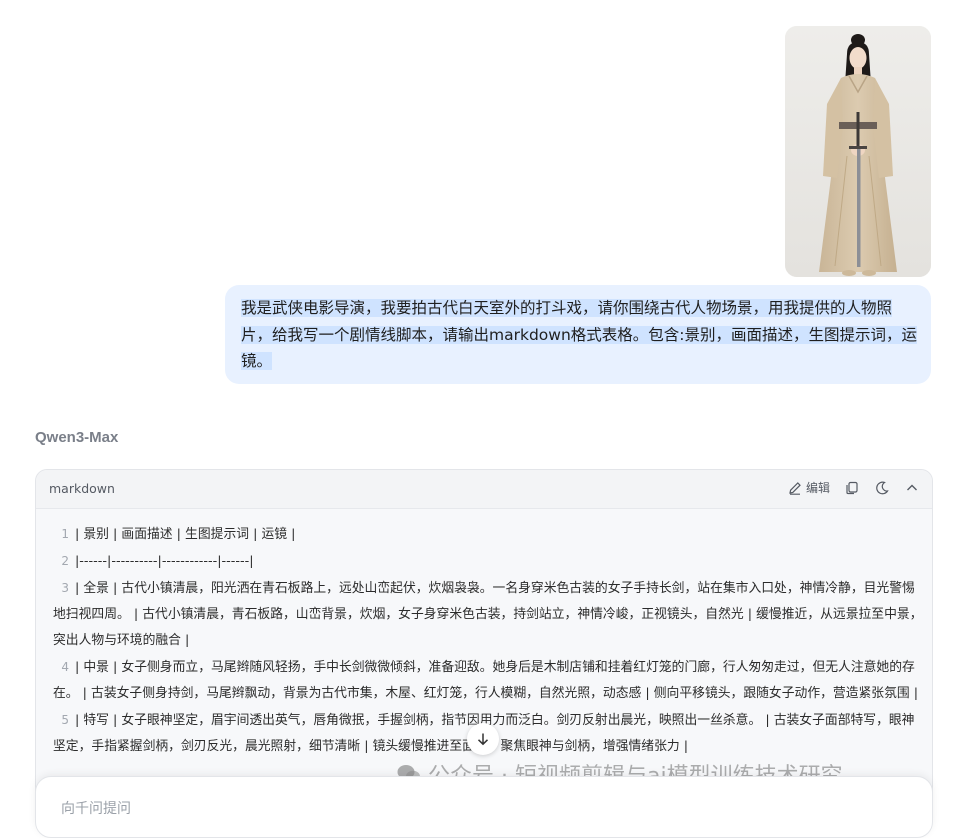  What do you see at coordinates (795, 488) in the screenshot?
I see `edit-icon` at bounding box center [795, 488].